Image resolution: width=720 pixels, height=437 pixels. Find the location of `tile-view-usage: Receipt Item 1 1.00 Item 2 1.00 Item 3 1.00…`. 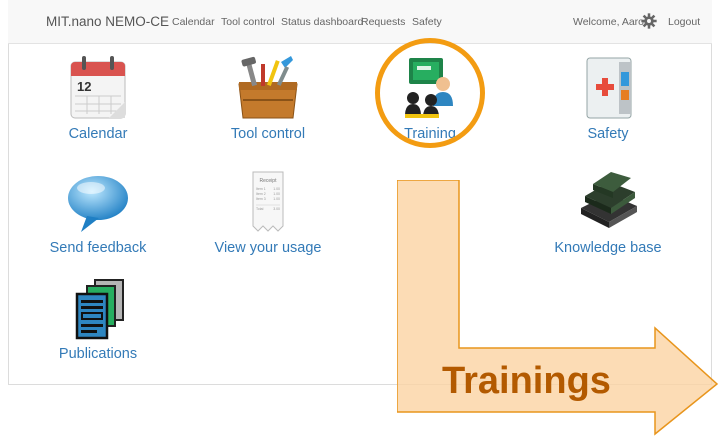

tile-view-usage: Receipt Item 1 1.00 Item 2 1.00 Item 3 1.00… is located at coordinates (268, 212).